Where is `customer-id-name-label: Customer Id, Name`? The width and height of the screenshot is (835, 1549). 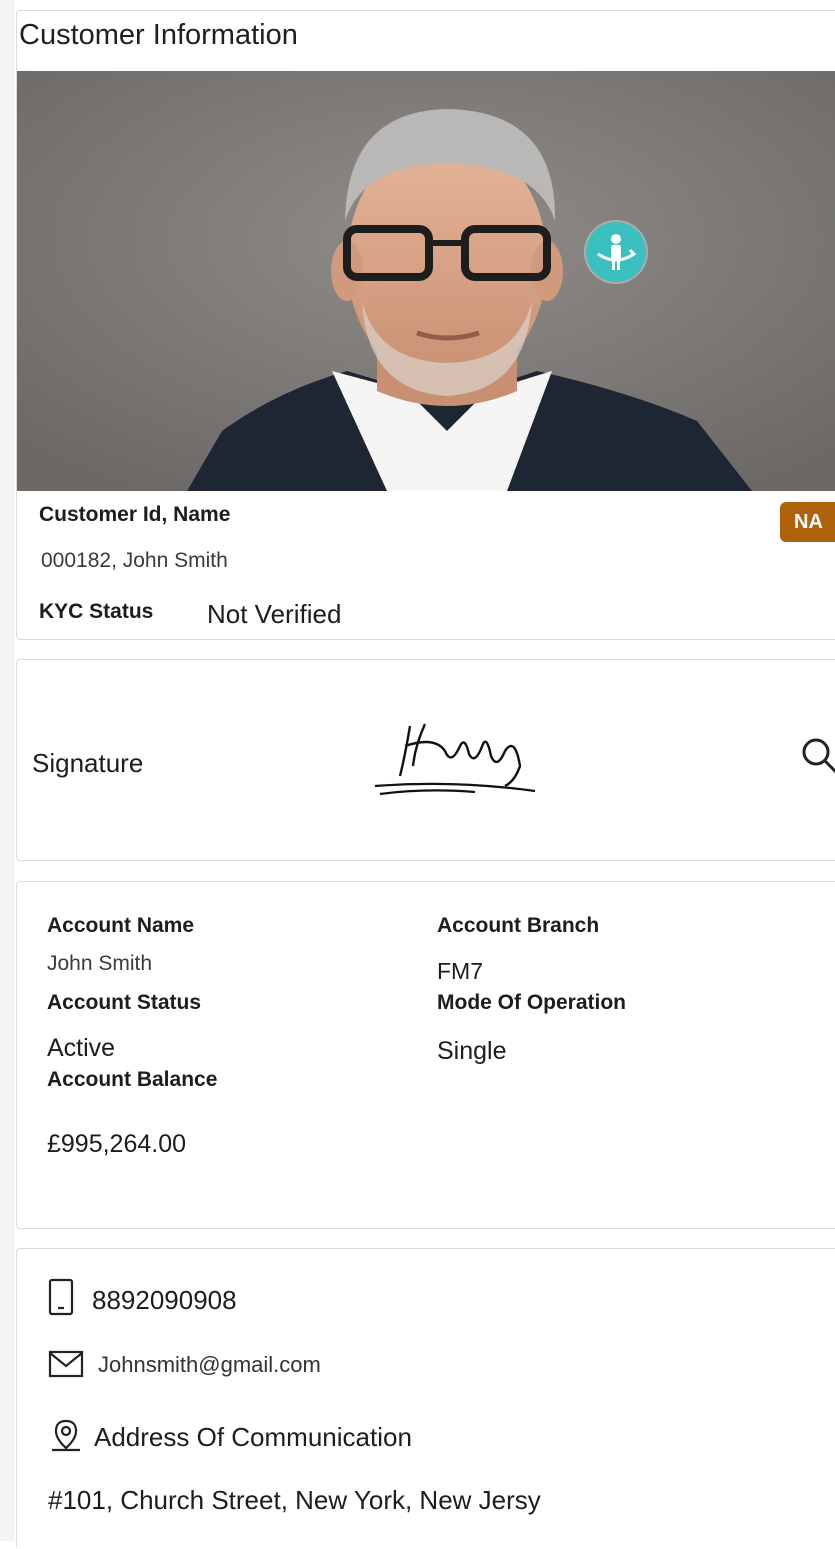
customer-id-name-label: Customer Id, Name is located at coordinates (135, 514).